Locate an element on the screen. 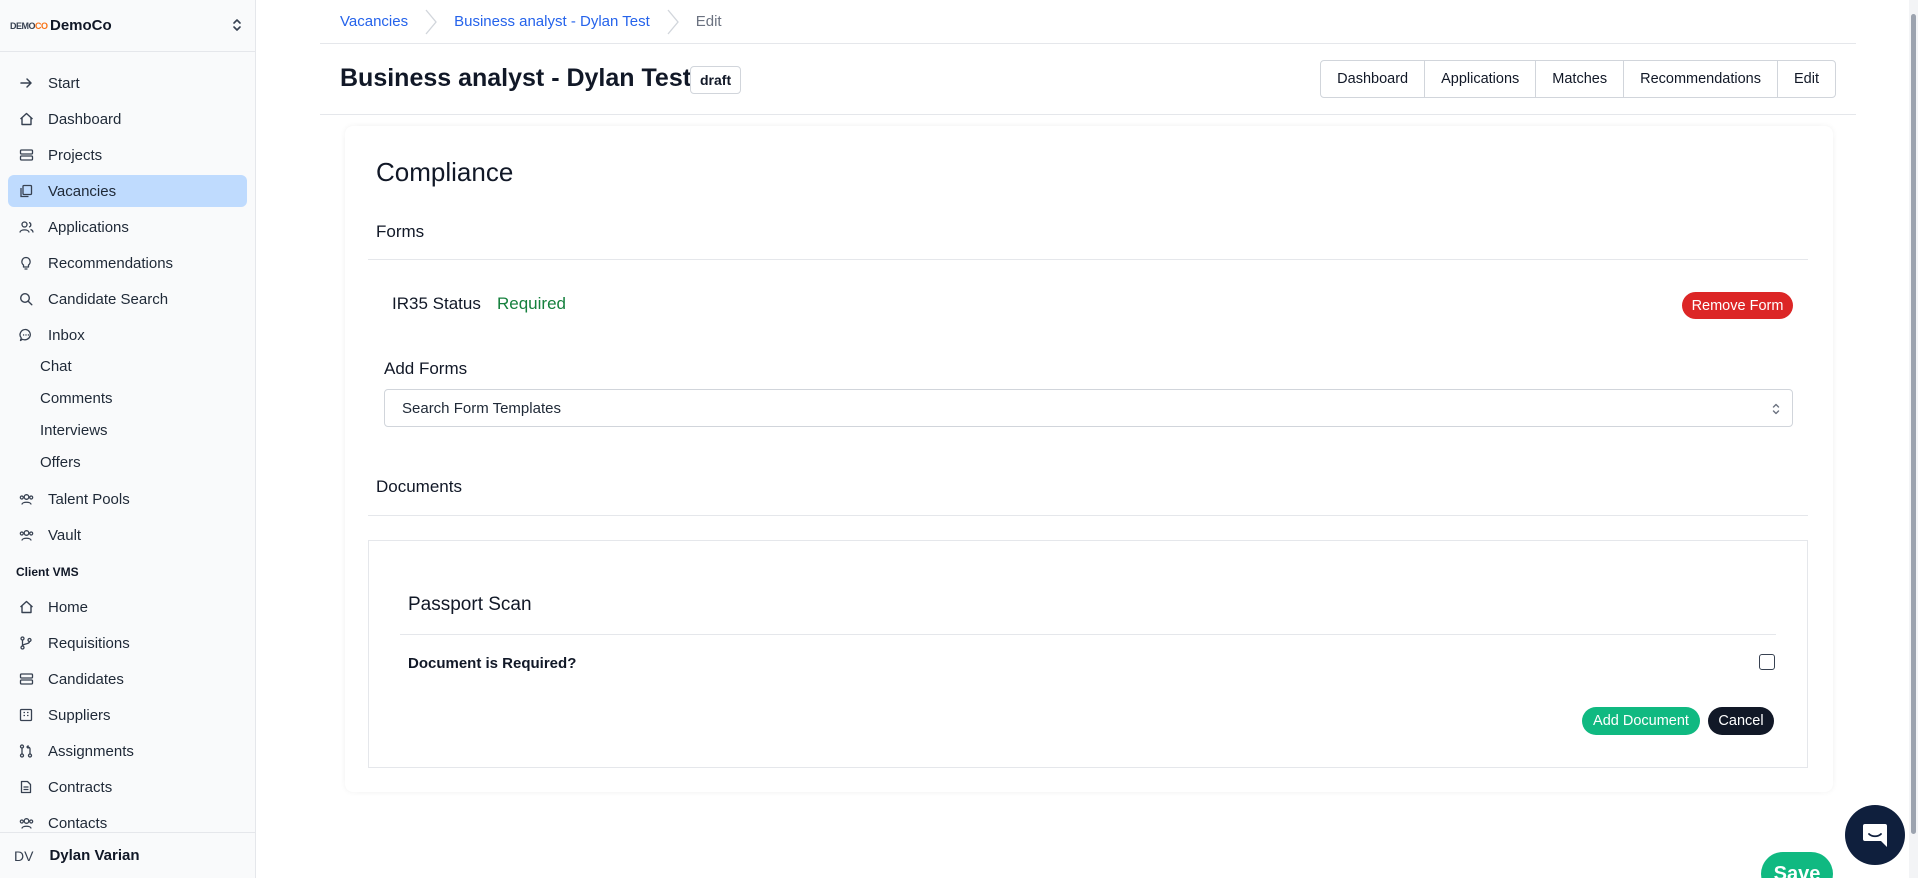 Image resolution: width=1918 pixels, height=878 pixels. tab-recommendations: Recommendations is located at coordinates (1700, 79).